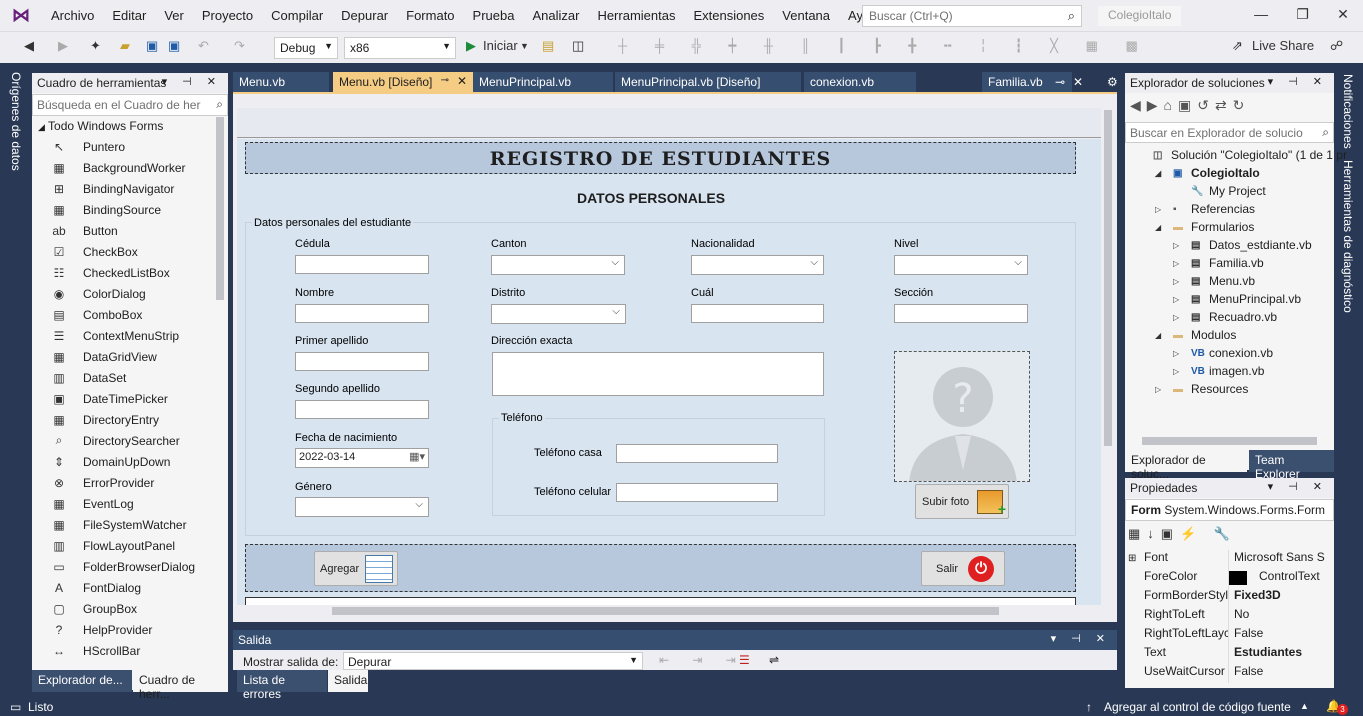 This screenshot has height=716, width=1363. What do you see at coordinates (1276, 654) in the screenshot?
I see `property-value: Estudiantes` at bounding box center [1276, 654].